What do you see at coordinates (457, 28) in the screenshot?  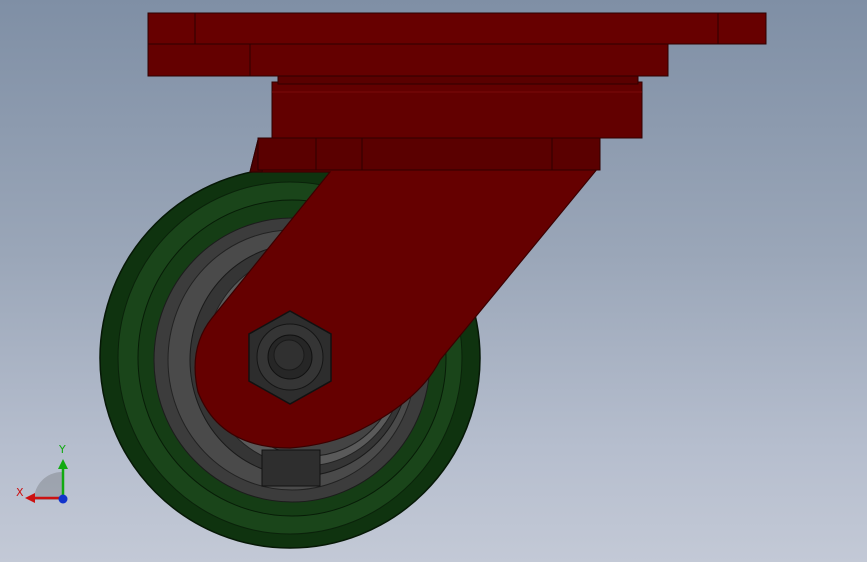 I see `top-plate` at bounding box center [457, 28].